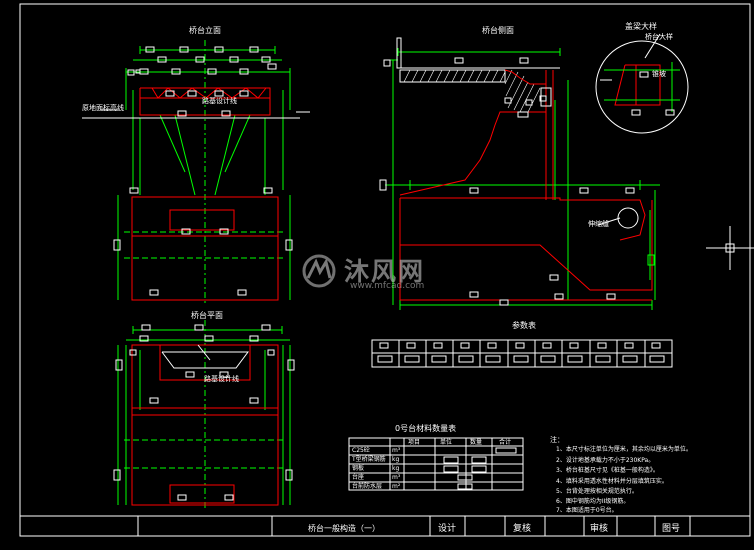 This screenshot has height=550, width=754. I want to click on note-item: 5、台背处理按相关规范执行。, so click(597, 491).